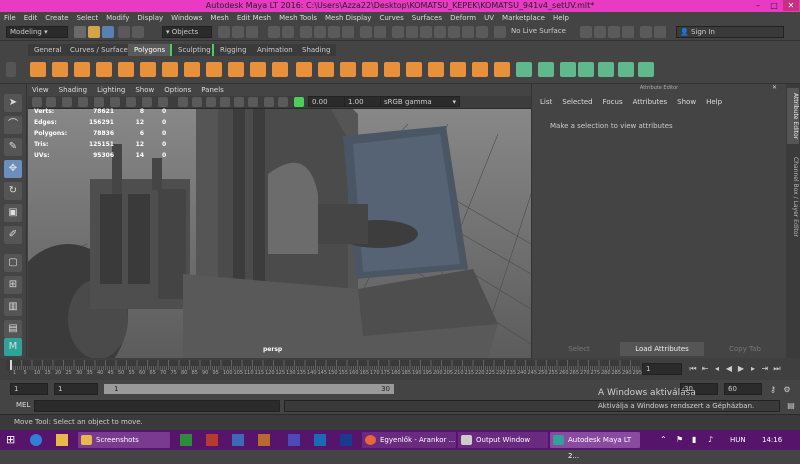 The height and width of the screenshot is (464, 800). What do you see at coordinates (793, 197) in the screenshot?
I see `tab-channel-box: Channel Box / Layer Editor` at bounding box center [793, 197].